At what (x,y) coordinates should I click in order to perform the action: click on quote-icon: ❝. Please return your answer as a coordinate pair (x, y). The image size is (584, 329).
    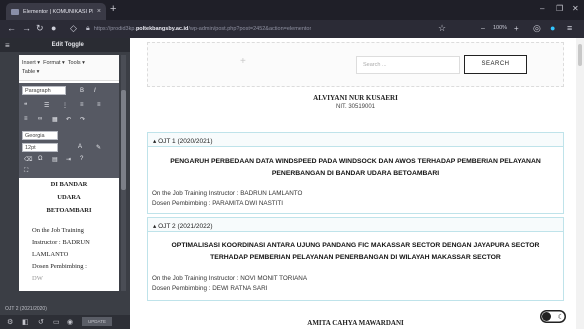
    Looking at the image, I should click on (25, 105).